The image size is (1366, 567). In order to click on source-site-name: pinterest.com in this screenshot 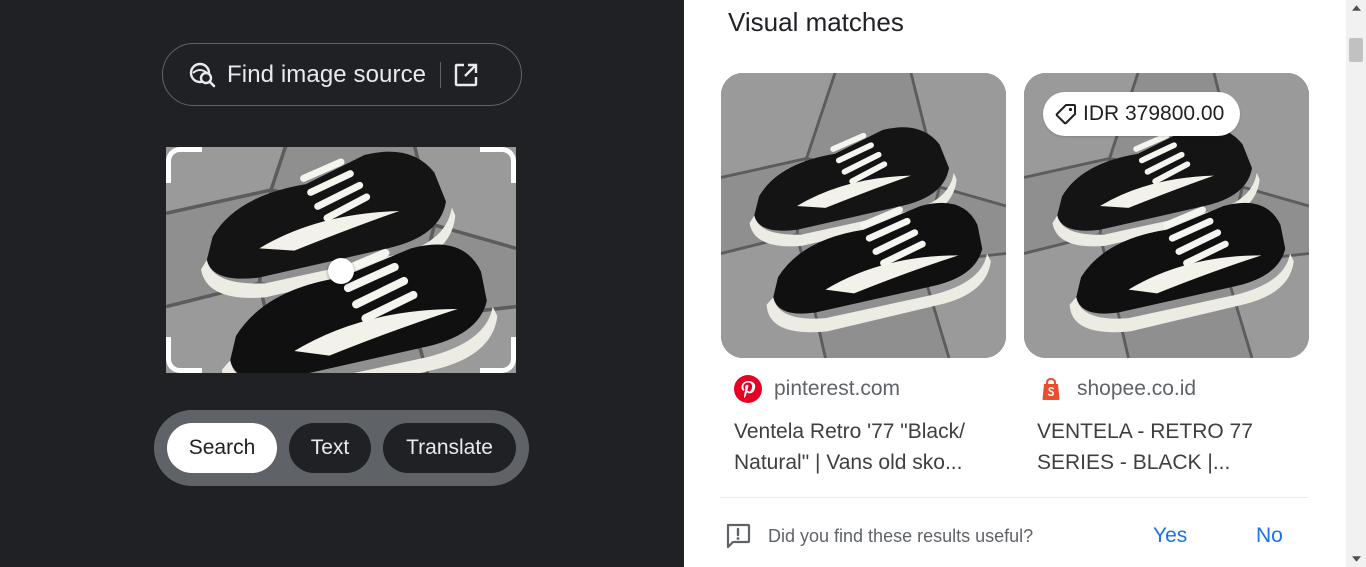, I will do `click(837, 388)`.